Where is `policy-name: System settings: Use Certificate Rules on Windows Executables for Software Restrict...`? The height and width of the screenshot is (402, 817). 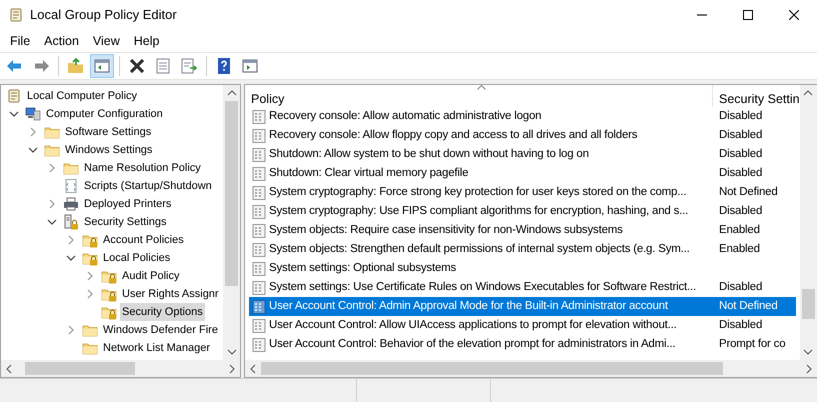 policy-name: System settings: Use Certificate Rules on Windows Executables for Software Restrict... is located at coordinates (482, 287).